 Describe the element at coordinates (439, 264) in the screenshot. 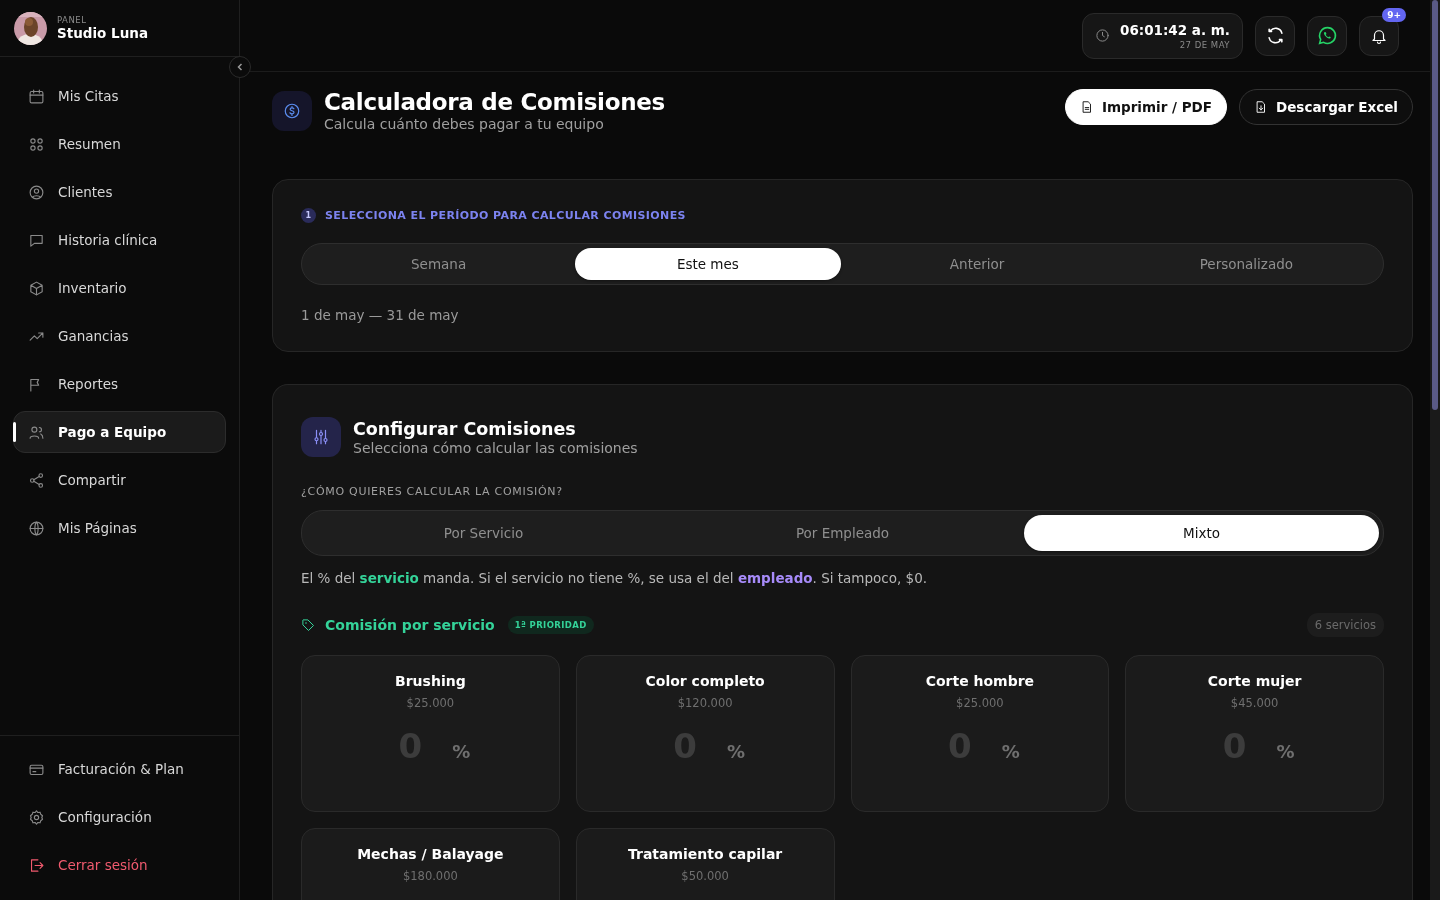

I see `segment-tab: Semana` at that location.